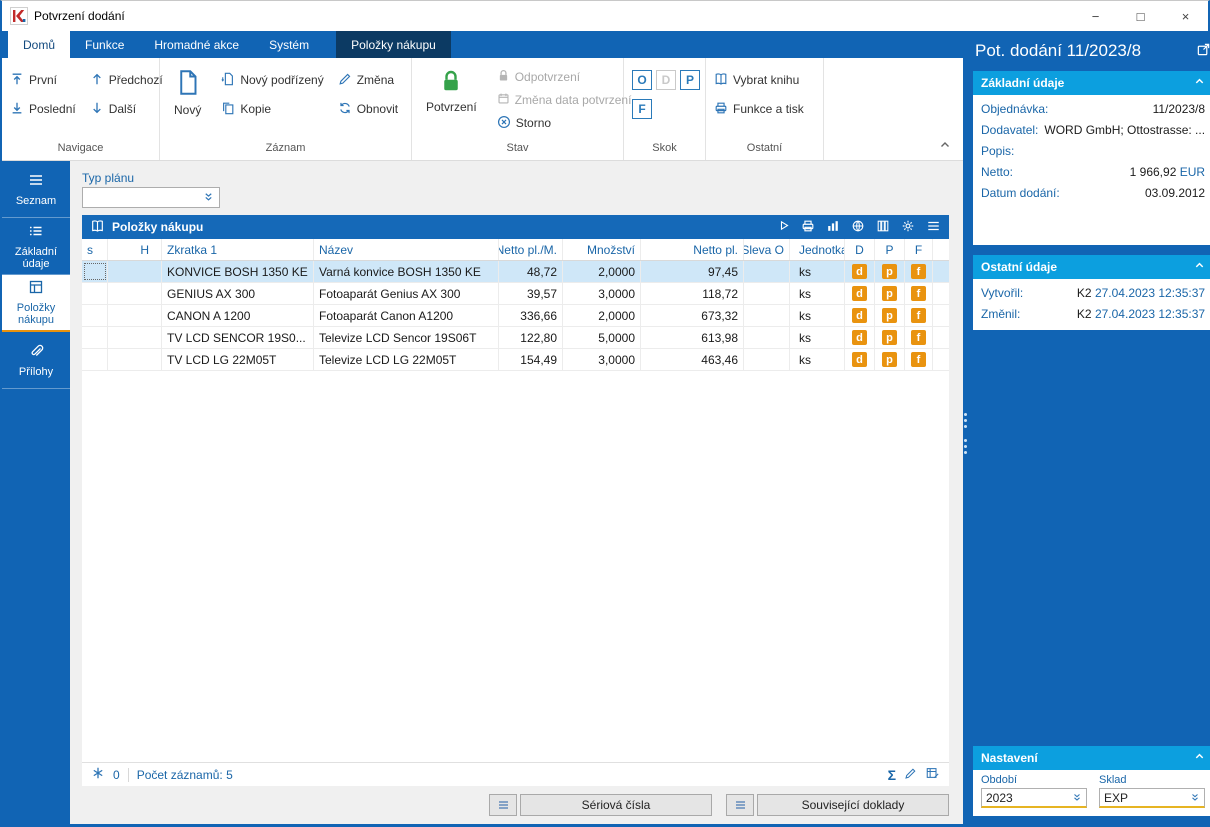 The height and width of the screenshot is (827, 1210). What do you see at coordinates (1185, 16) in the screenshot?
I see `close-button: ×` at bounding box center [1185, 16].